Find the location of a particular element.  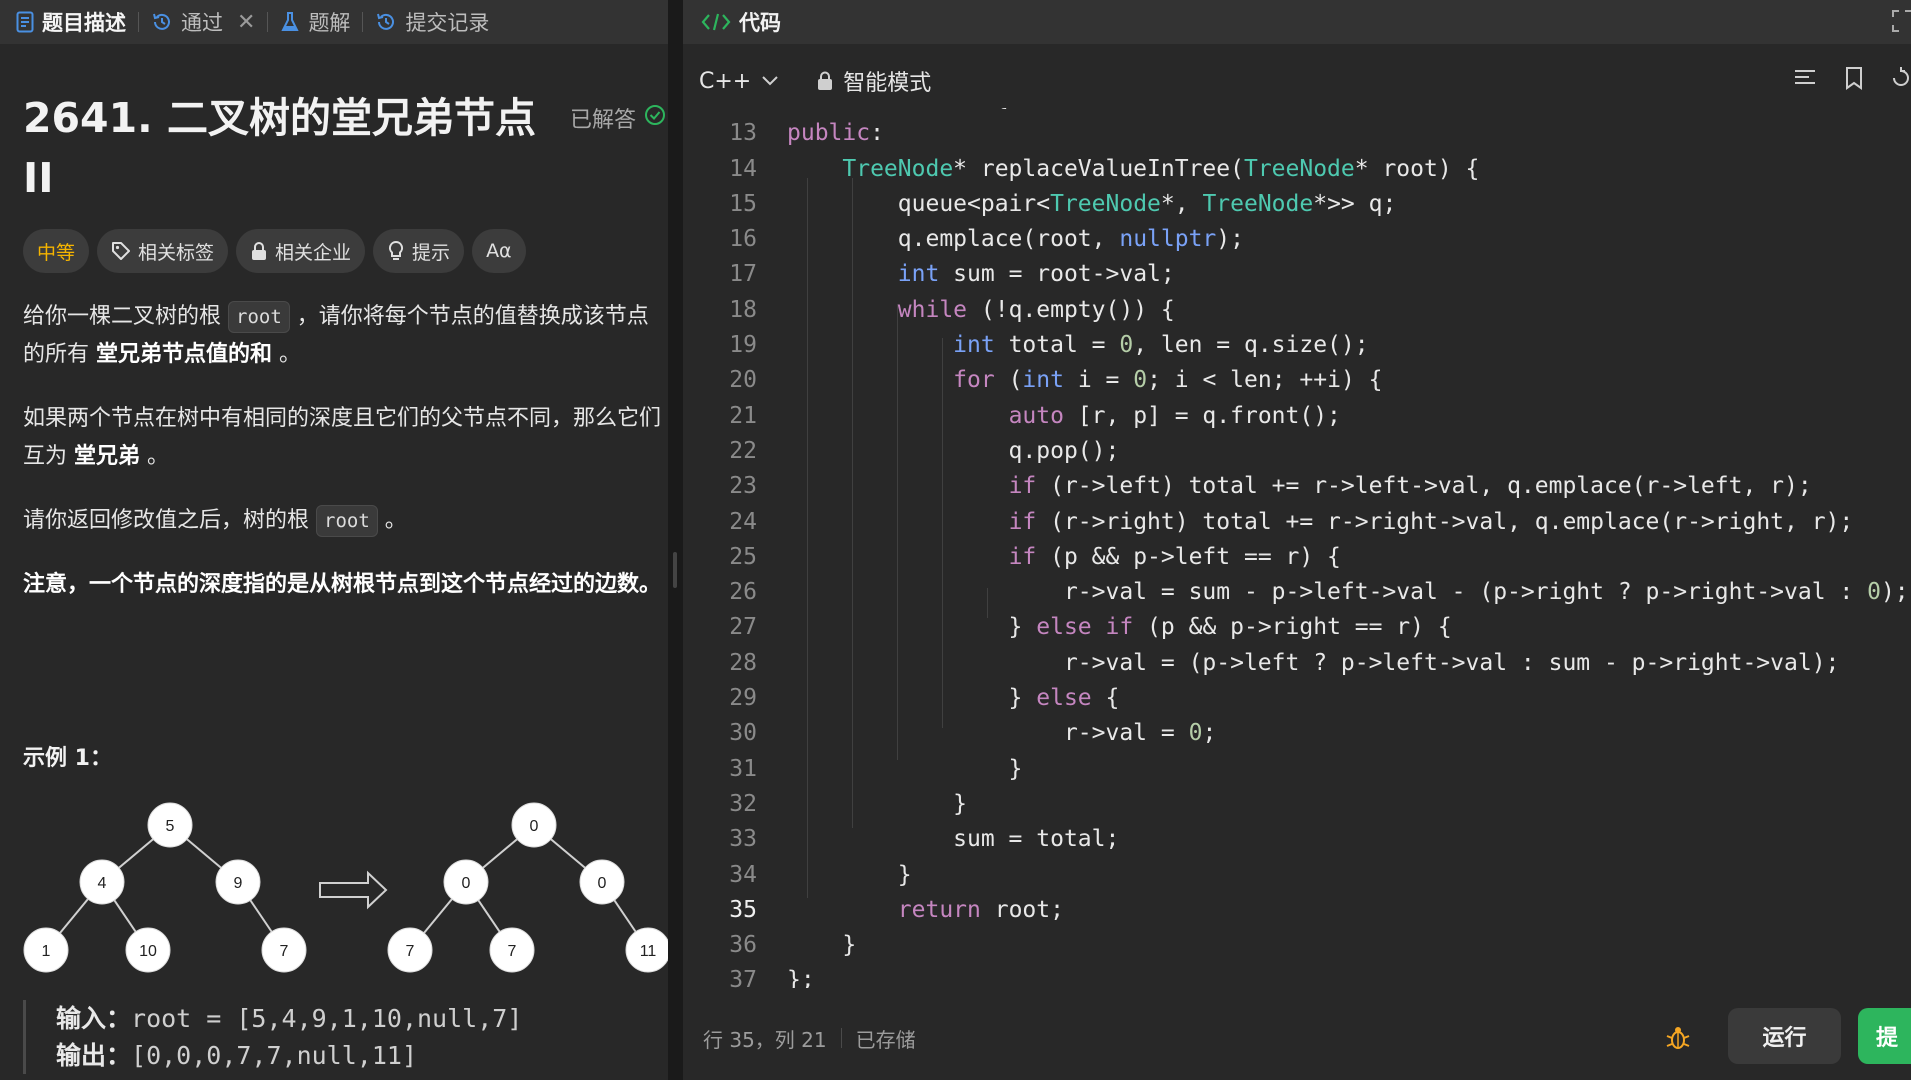

line-number: 21 is located at coordinates (743, 415).